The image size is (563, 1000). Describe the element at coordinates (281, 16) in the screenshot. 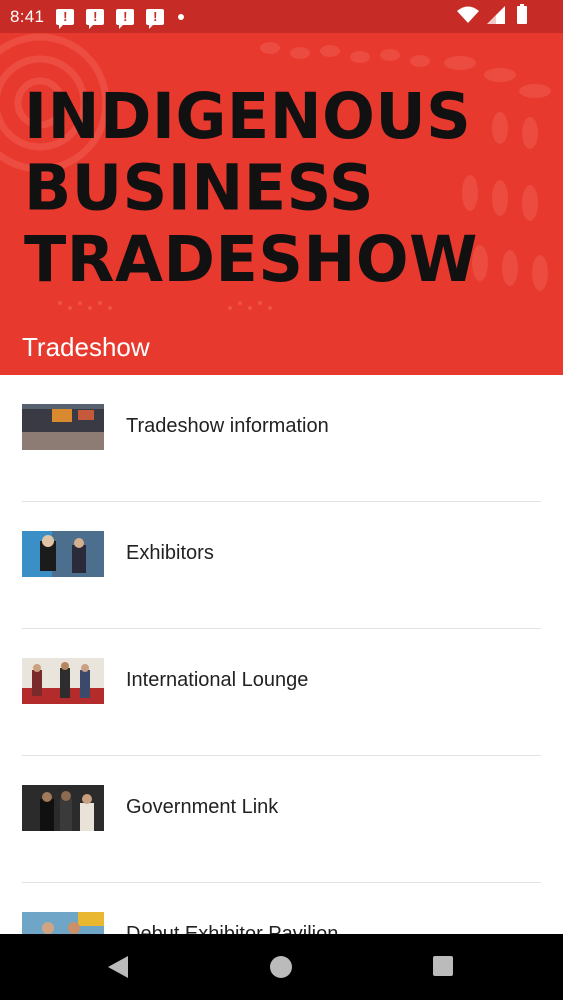

I see `status-bar: 8:41 ! ! ! !` at that location.